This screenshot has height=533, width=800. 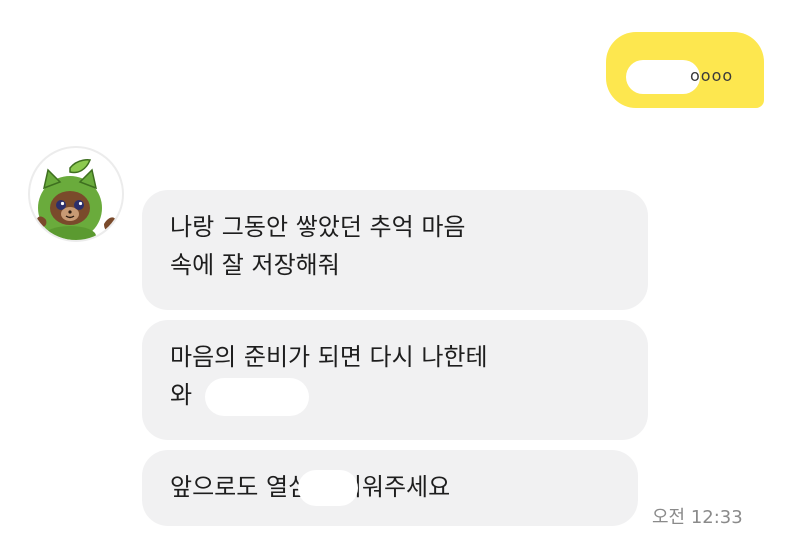 I want to click on cat-in-leaf-hood-avatar-icon, so click(x=76, y=199).